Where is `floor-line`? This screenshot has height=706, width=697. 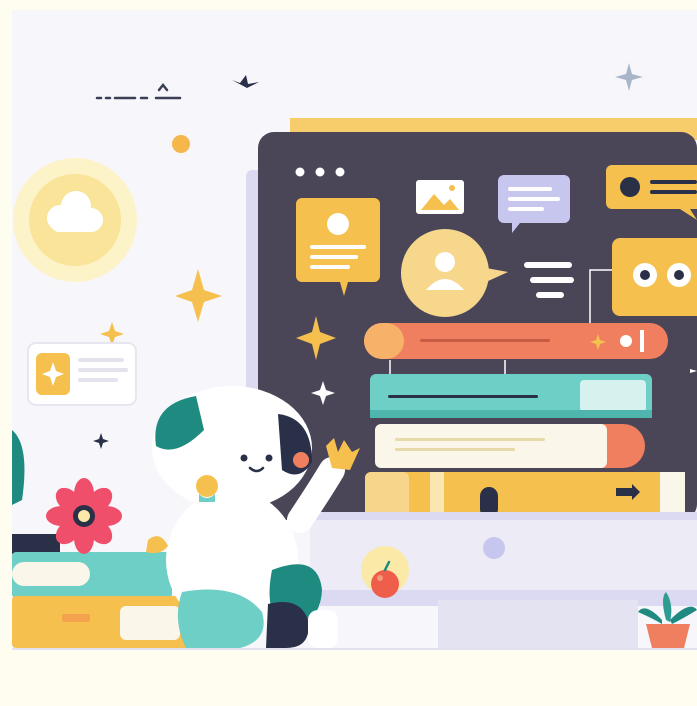
floor-line is located at coordinates (354, 649).